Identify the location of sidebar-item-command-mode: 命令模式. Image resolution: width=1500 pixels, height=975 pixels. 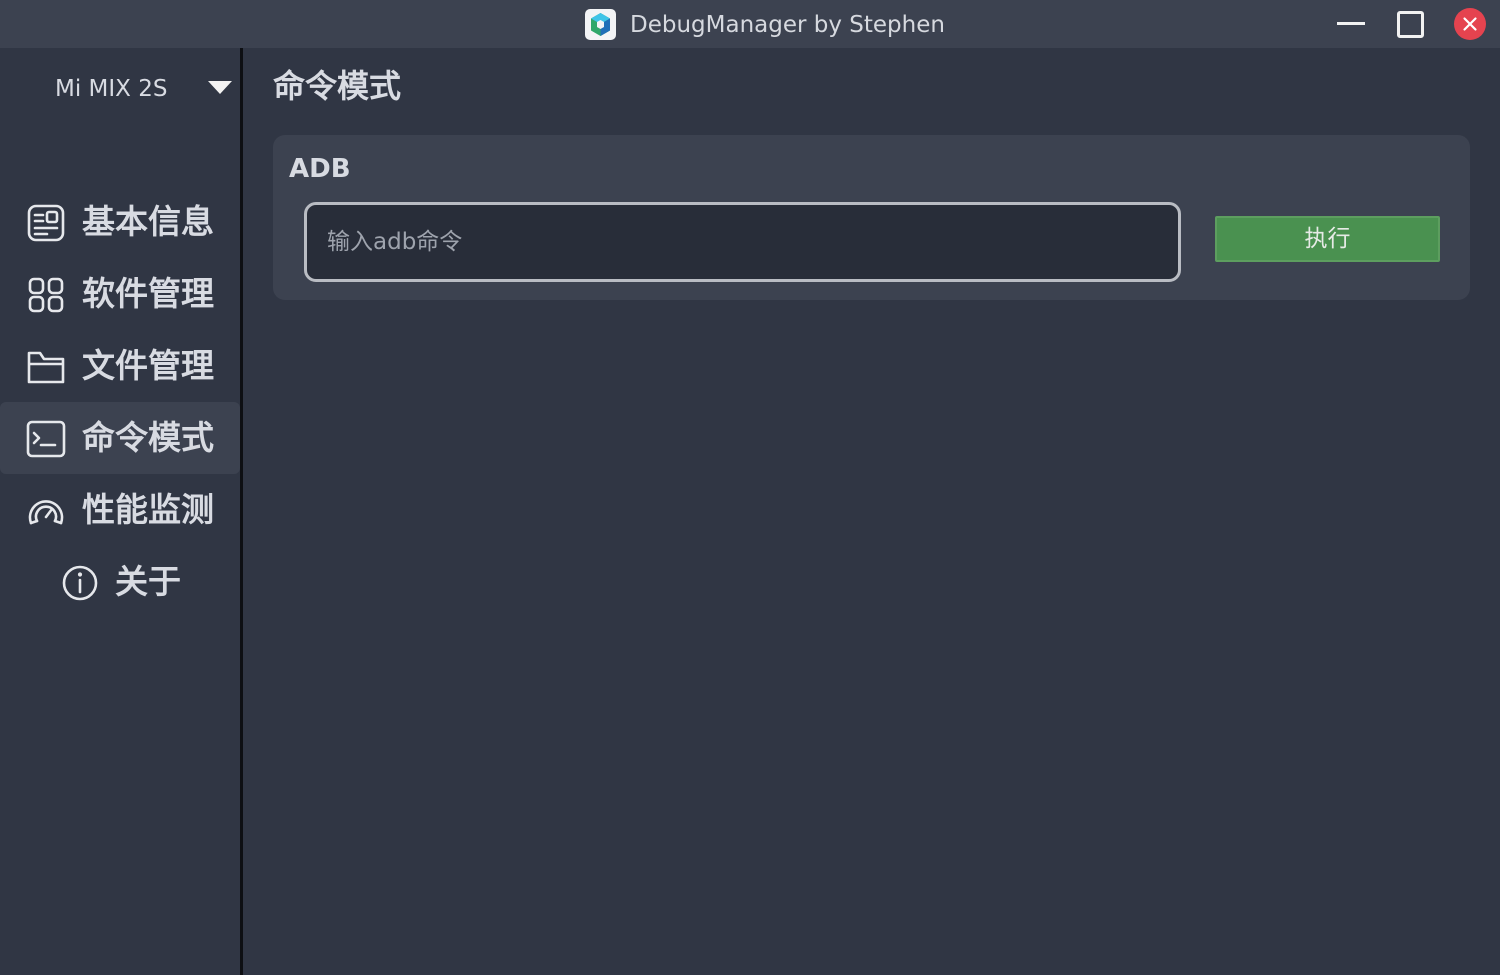
(120, 438).